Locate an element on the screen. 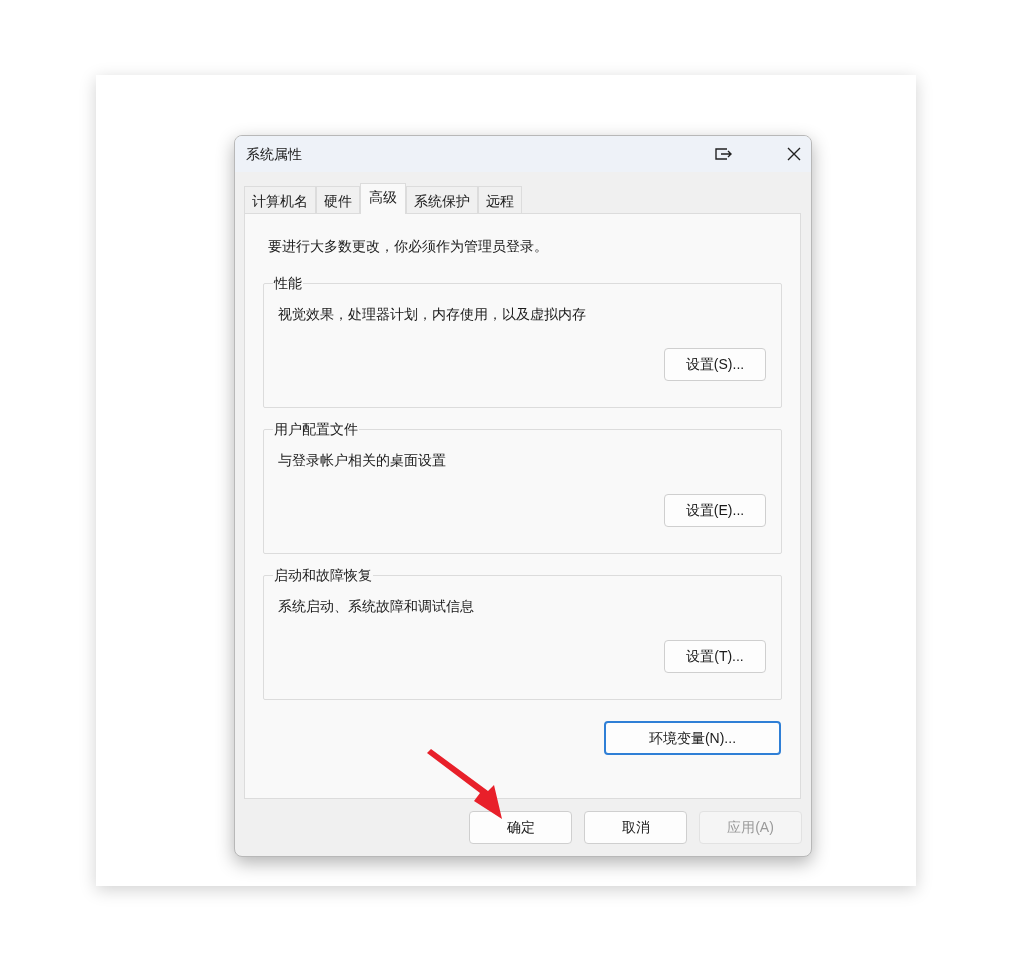 The image size is (1012, 962). window-title: 系统属性 is located at coordinates (274, 154).